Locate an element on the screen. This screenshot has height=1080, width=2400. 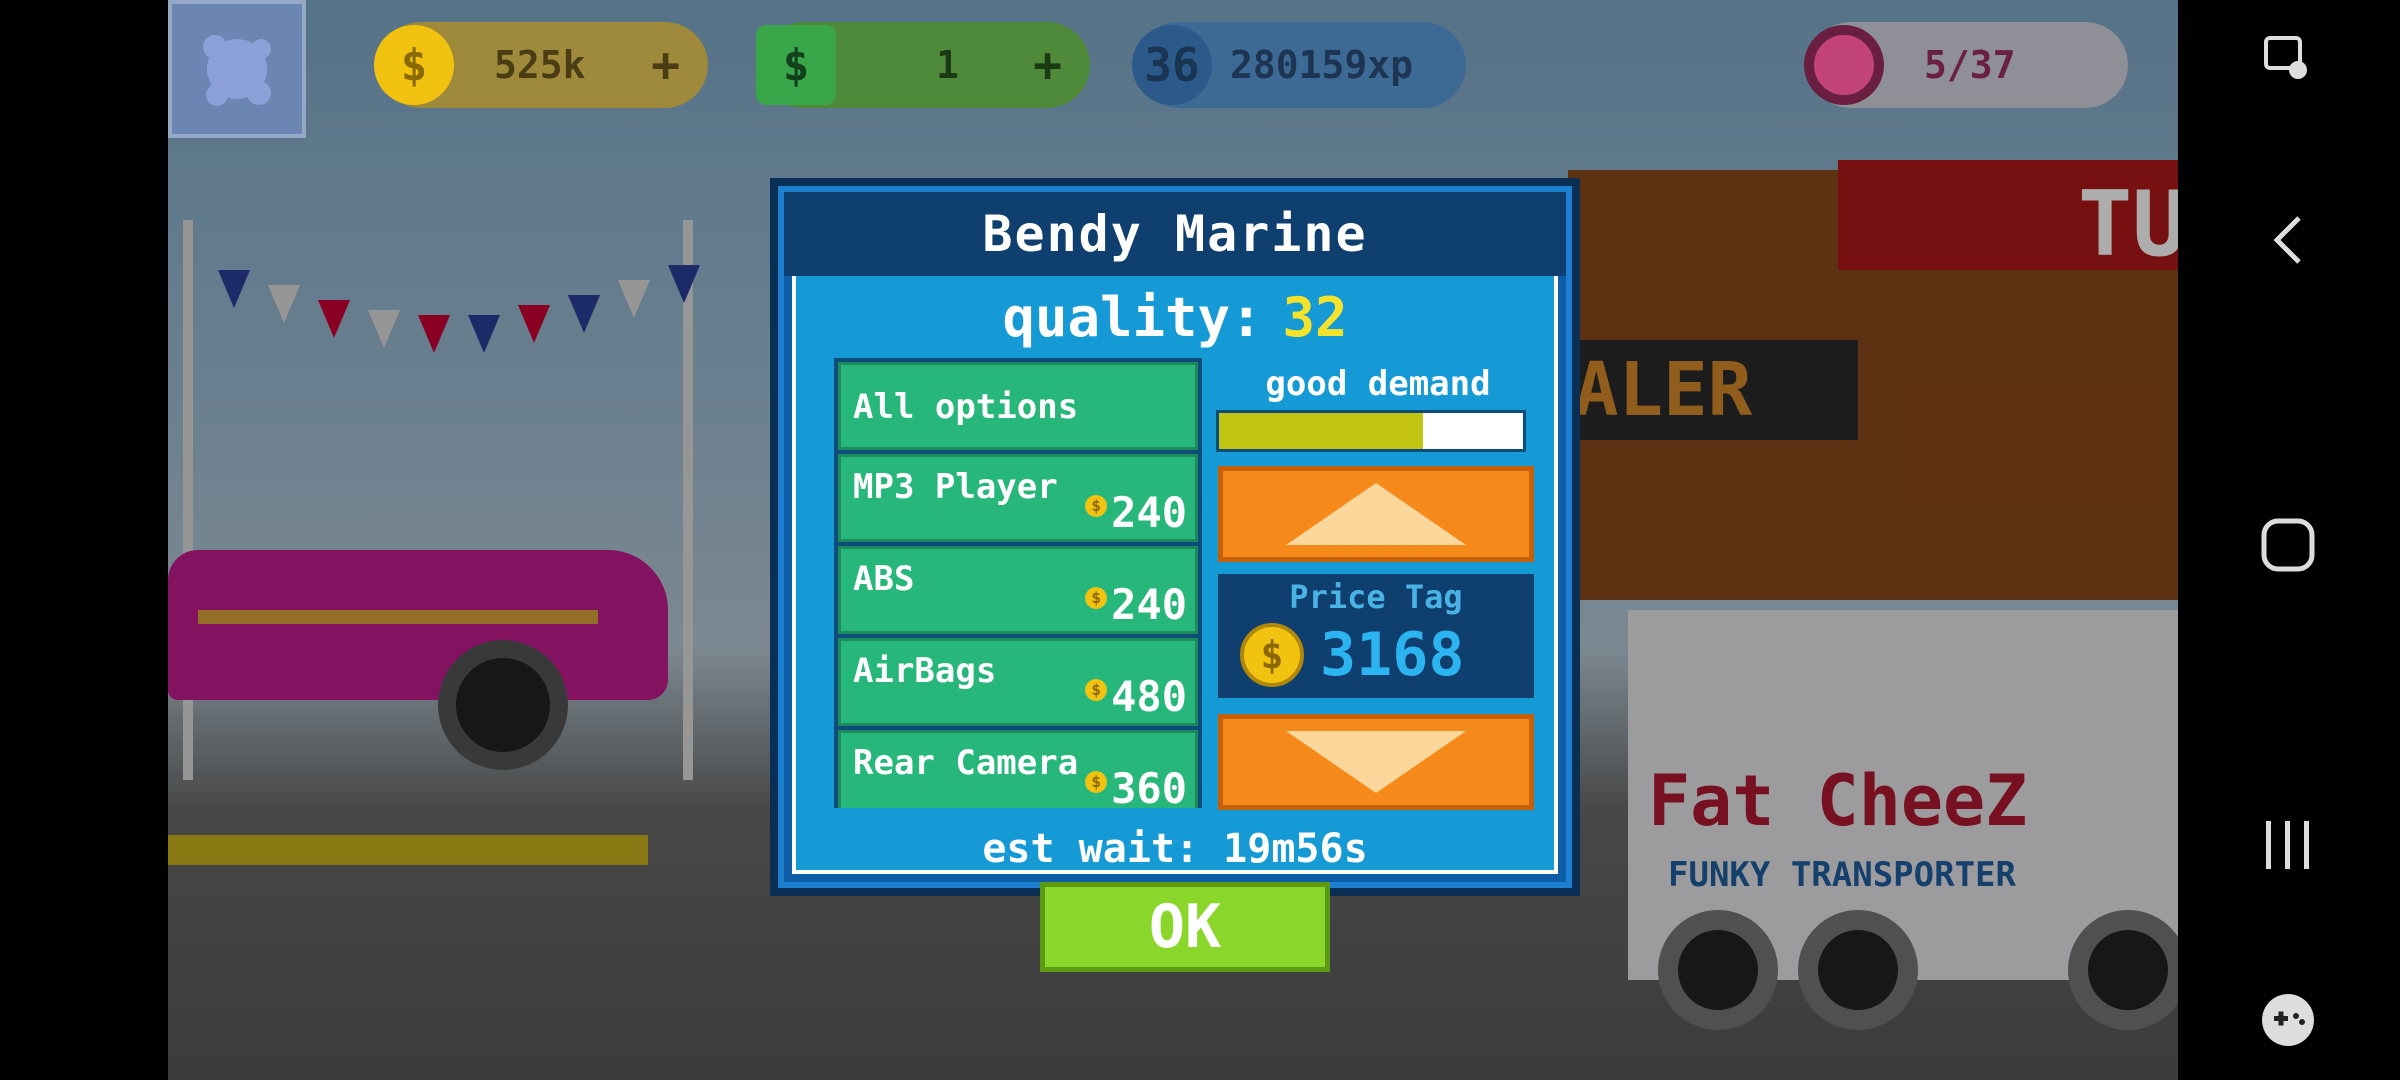
game-tools-icon is located at coordinates (2288, 1020).